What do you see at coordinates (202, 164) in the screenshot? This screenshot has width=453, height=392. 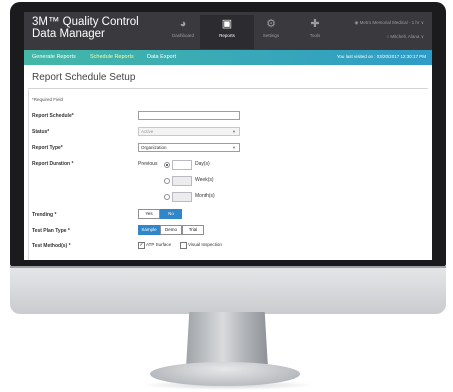 I see `days-label: Day(s)` at bounding box center [202, 164].